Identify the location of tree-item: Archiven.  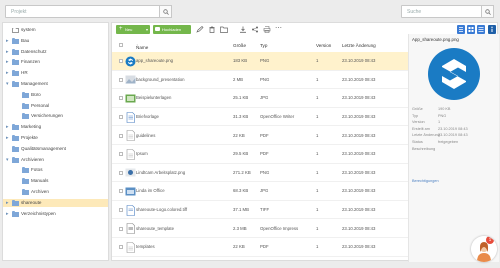
(55, 192).